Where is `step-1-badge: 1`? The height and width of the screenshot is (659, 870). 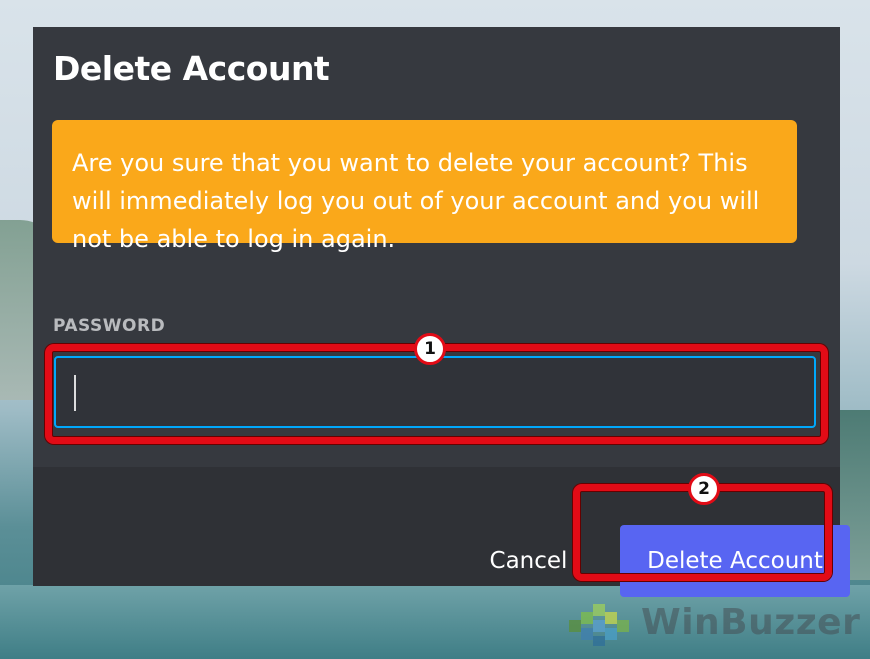
step-1-badge: 1 is located at coordinates (430, 349).